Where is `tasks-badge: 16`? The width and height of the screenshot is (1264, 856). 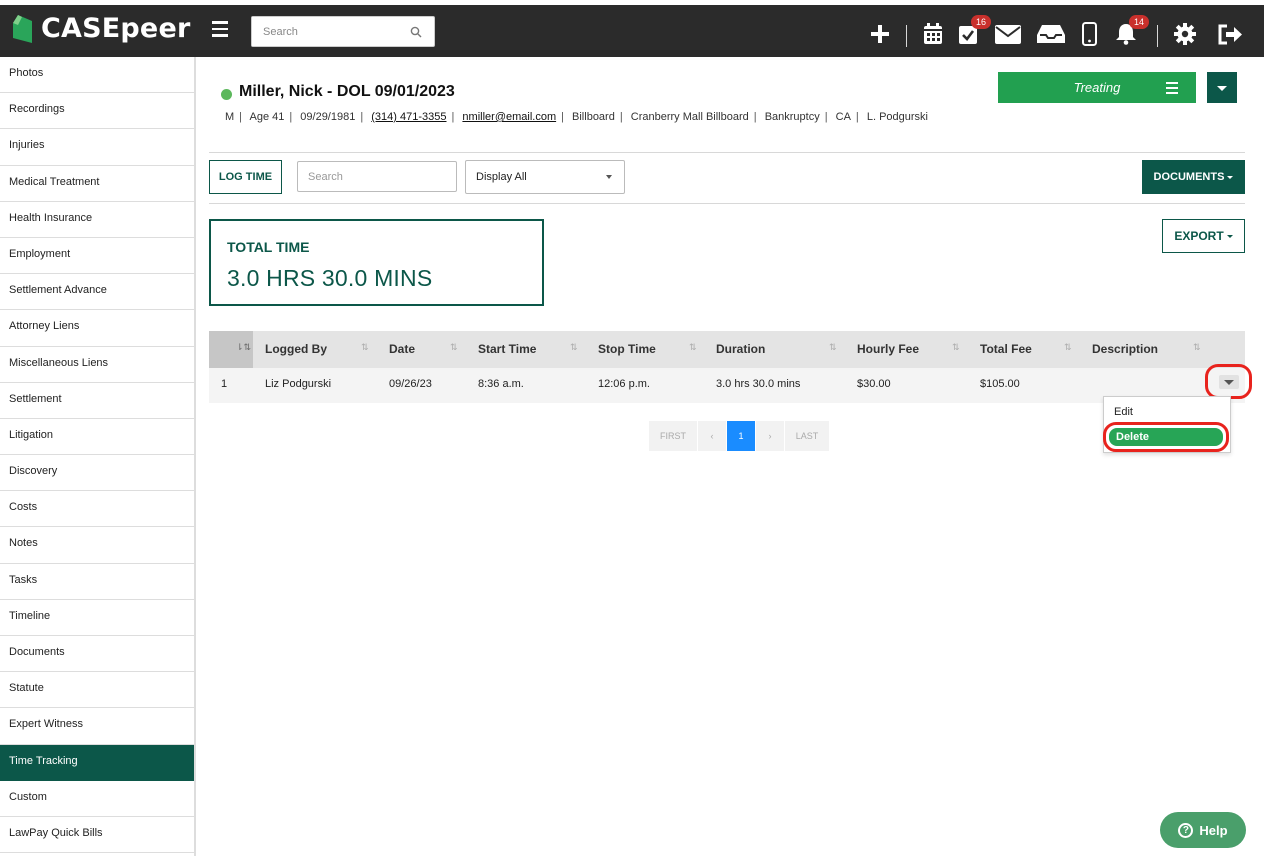
tasks-badge: 16 is located at coordinates (981, 22).